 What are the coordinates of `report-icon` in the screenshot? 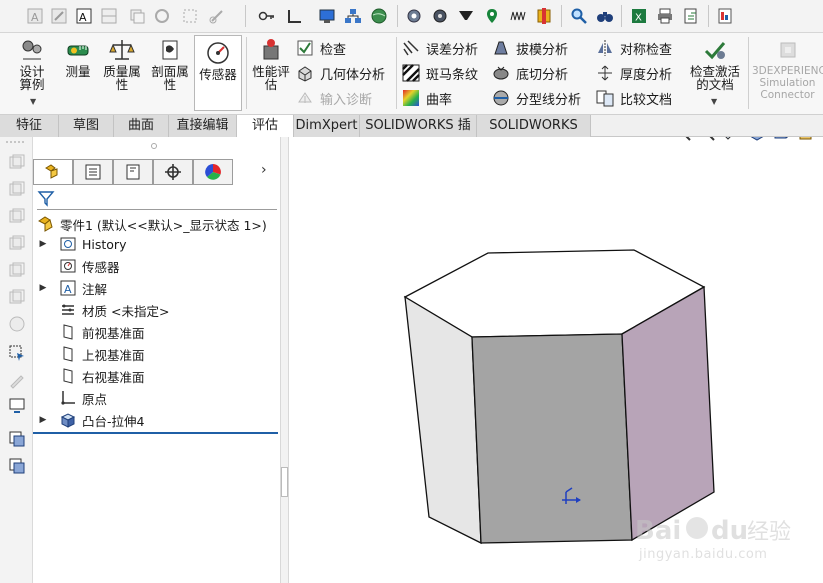 It's located at (725, 16).